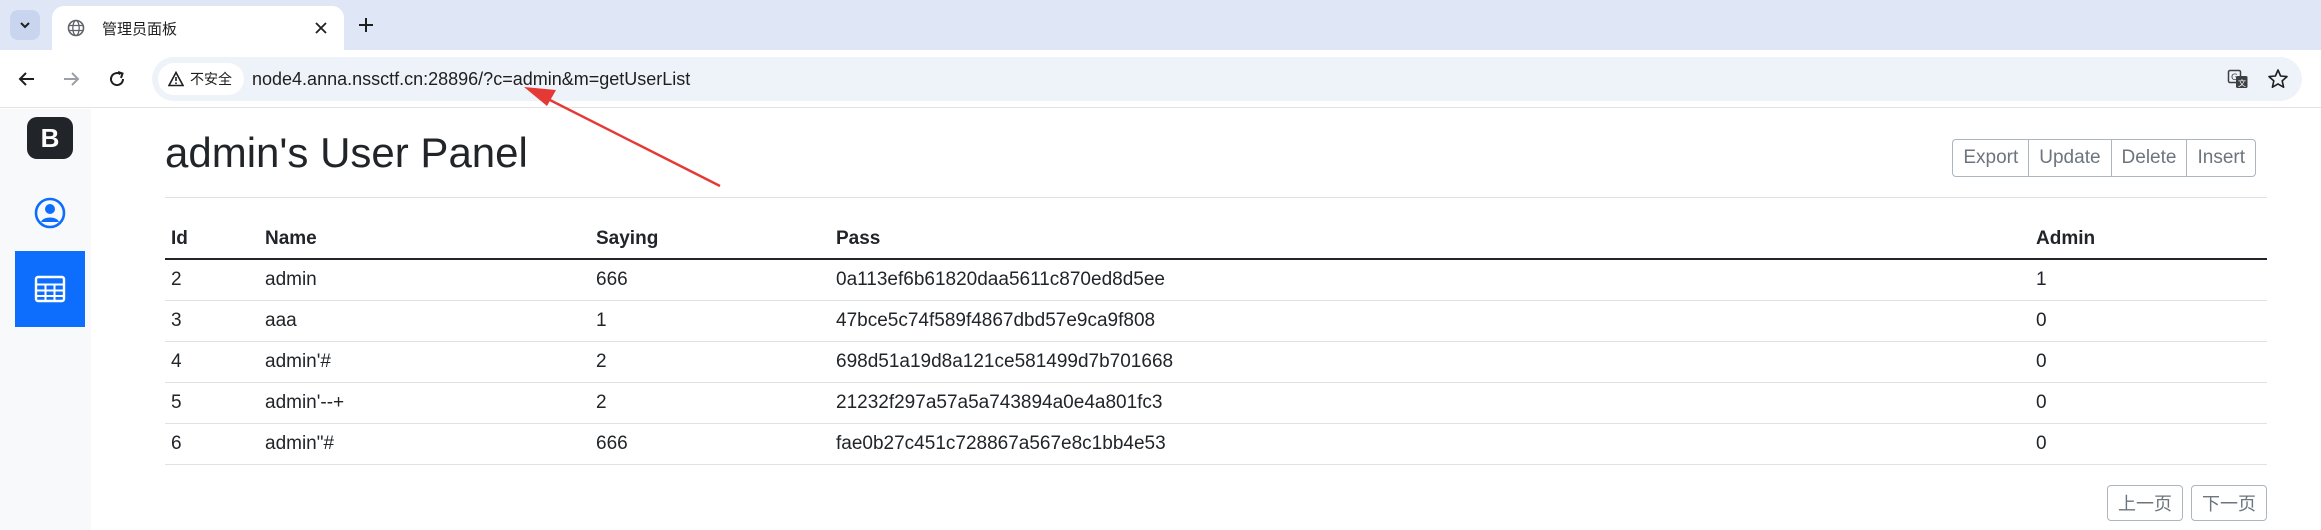  I want to click on sidebar: B, so click(45, 319).